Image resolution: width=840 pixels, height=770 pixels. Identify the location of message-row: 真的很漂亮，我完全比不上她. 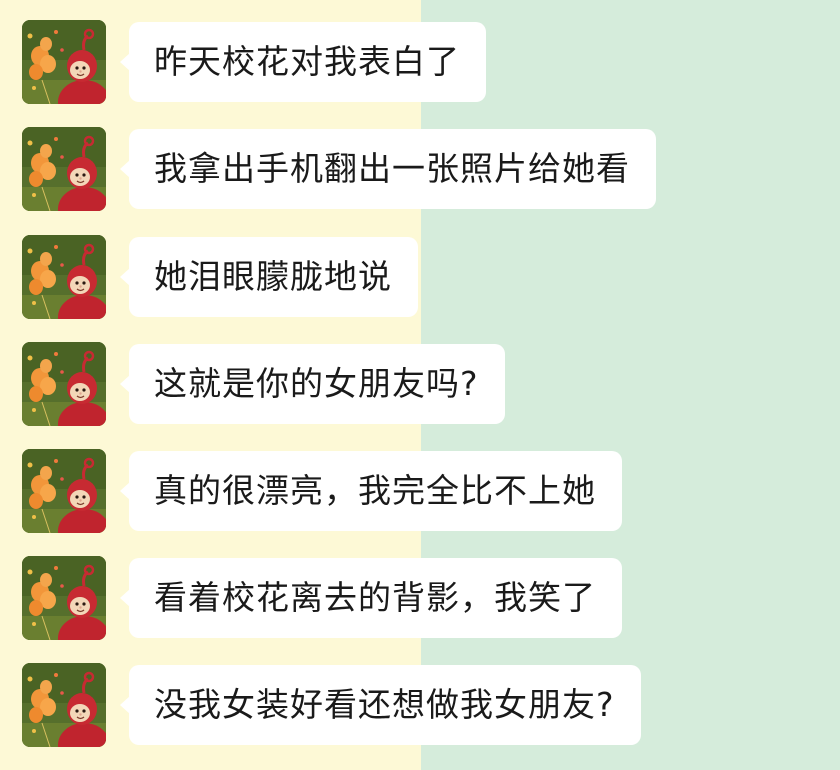
(422, 491).